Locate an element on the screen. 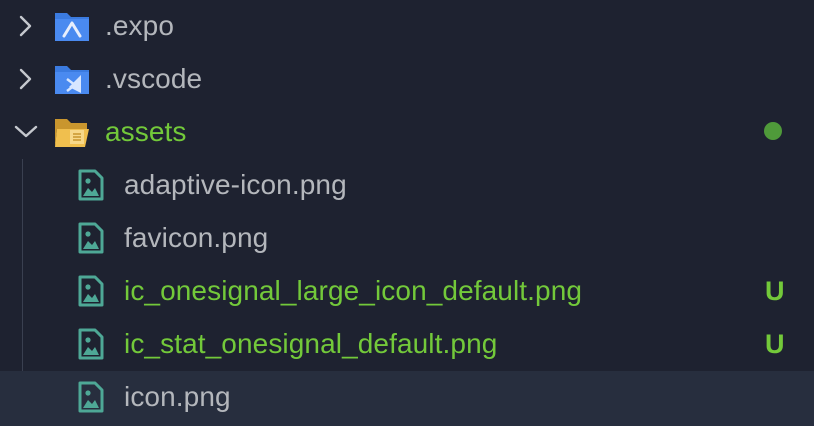 Image resolution: width=814 pixels, height=426 pixels. tree-item-label: icon.png is located at coordinates (177, 396).